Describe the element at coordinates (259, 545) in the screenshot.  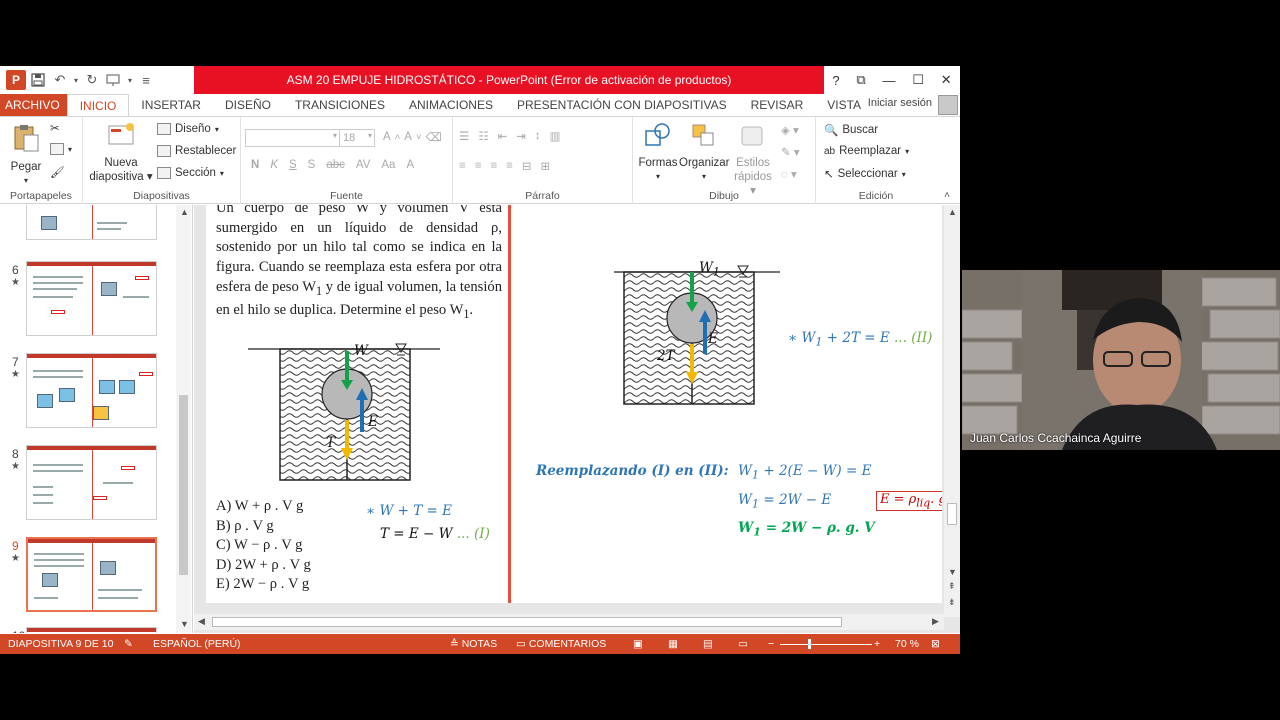
I see `option-c: C) W − ρ . V g` at that location.